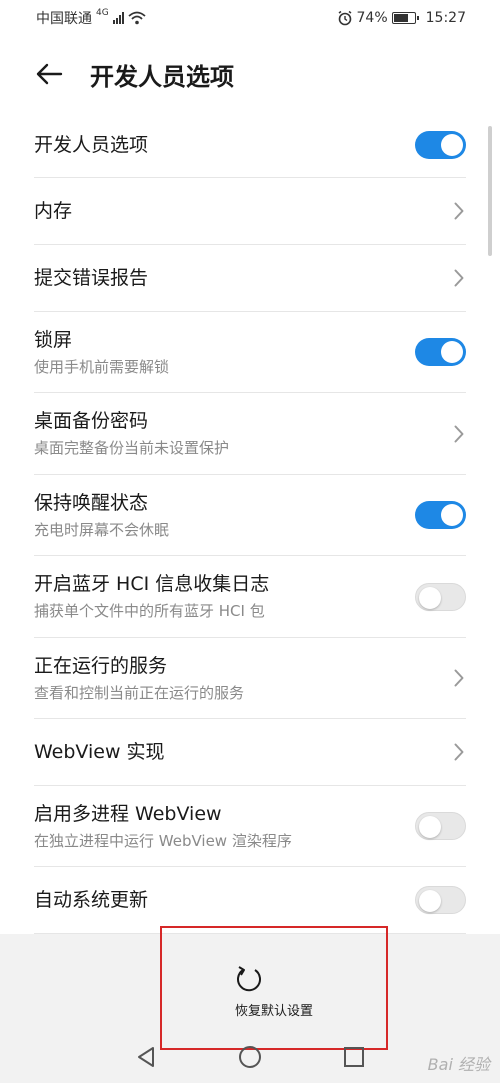  Describe the element at coordinates (137, 18) in the screenshot. I see `wifi-icon` at that location.